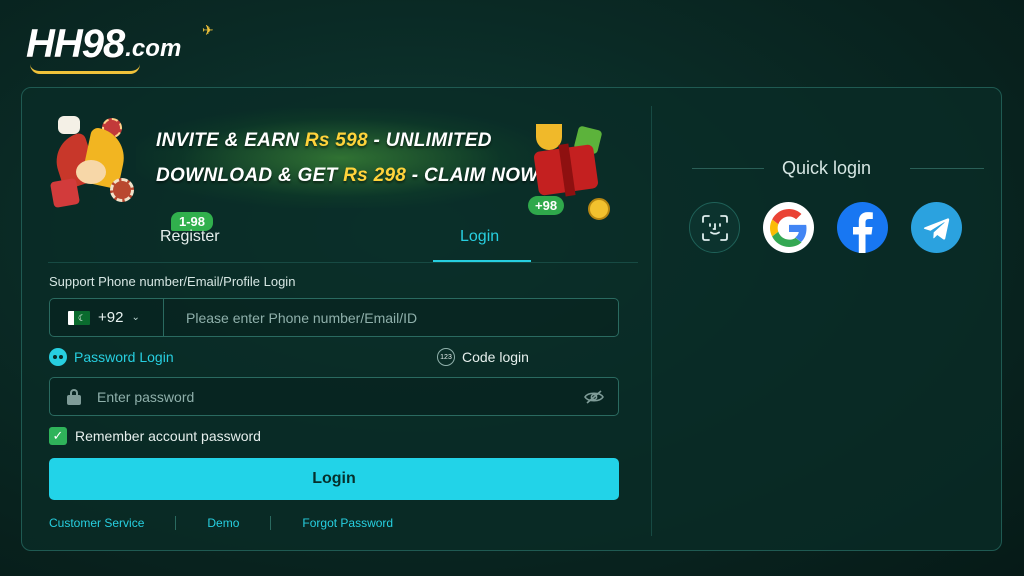 The image size is (1024, 576). I want to click on jester-illustration, so click(93, 162).